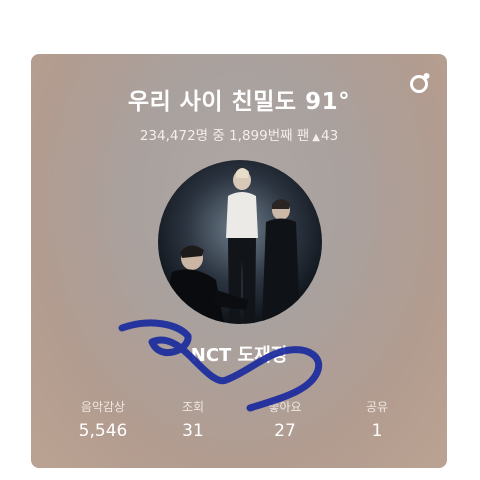  Describe the element at coordinates (329, 136) in the screenshot. I see `rank-change: 43` at that location.